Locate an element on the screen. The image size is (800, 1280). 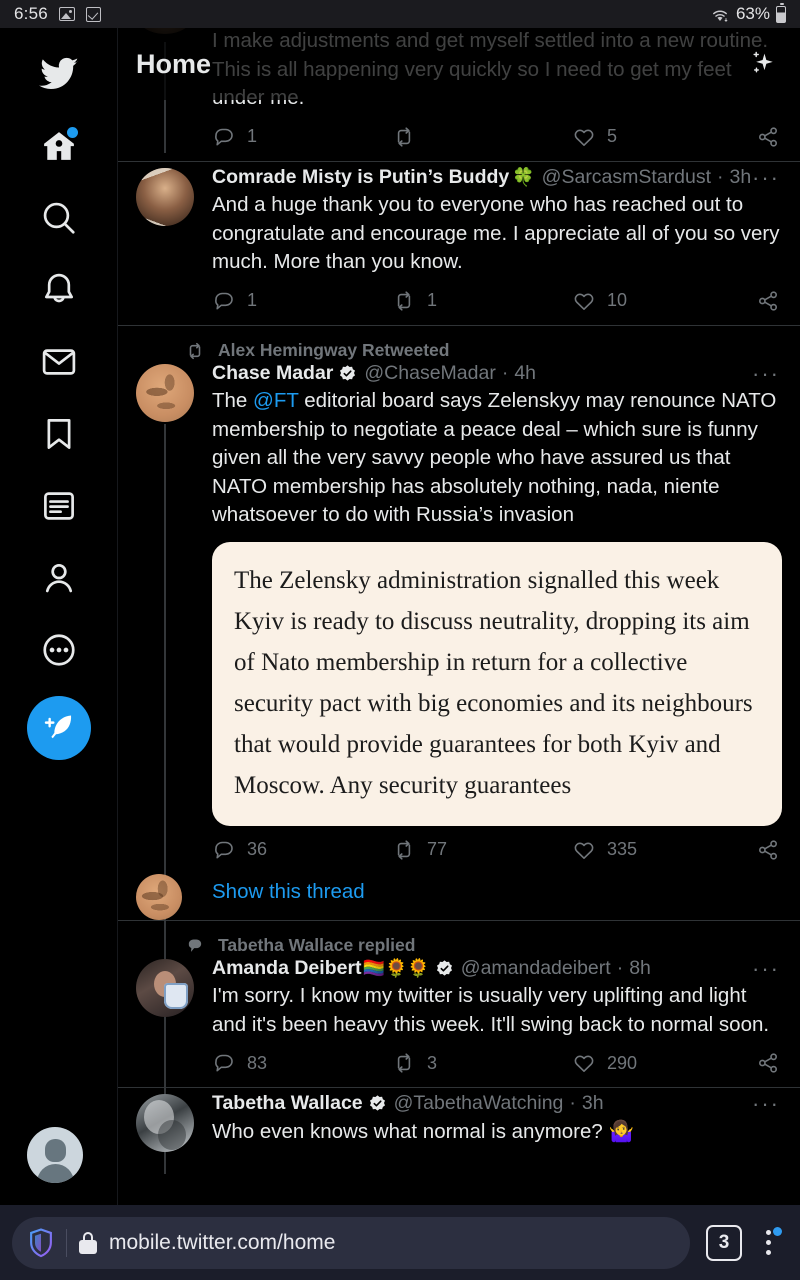
retweet-action: 77 is located at coordinates (482, 850).